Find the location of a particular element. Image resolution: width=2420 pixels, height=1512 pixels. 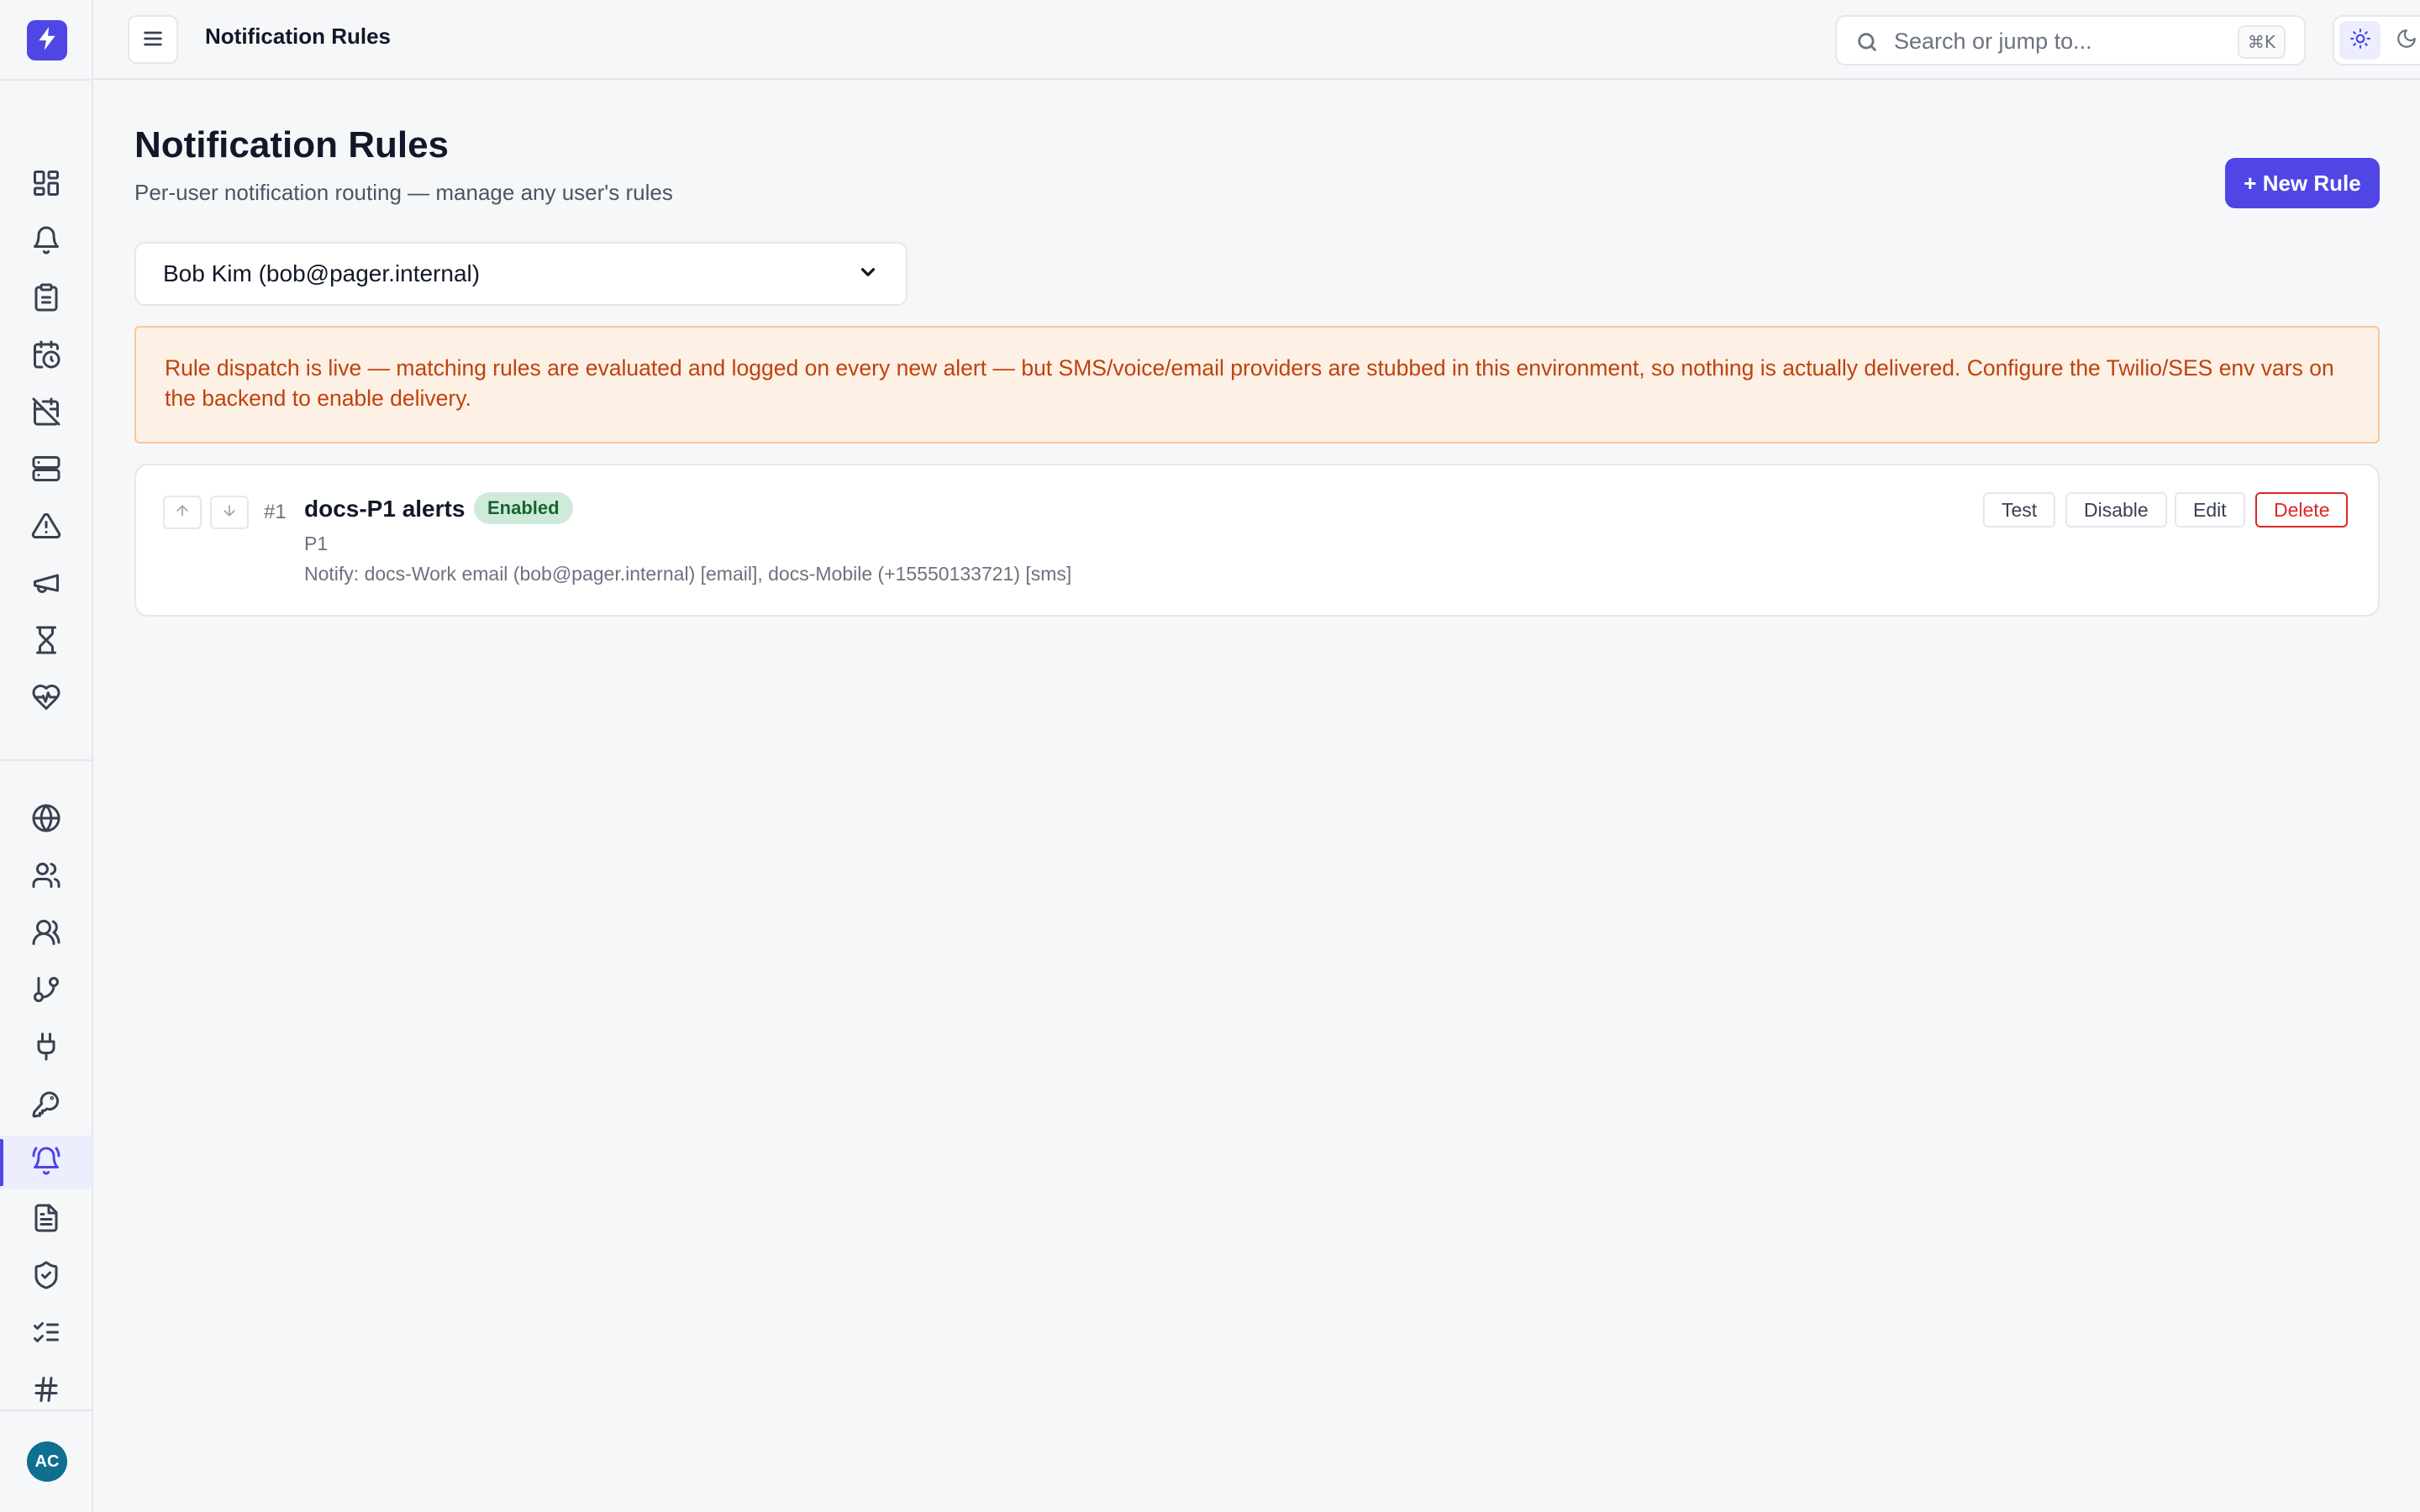

sidebar-item-incidents is located at coordinates (46, 299).